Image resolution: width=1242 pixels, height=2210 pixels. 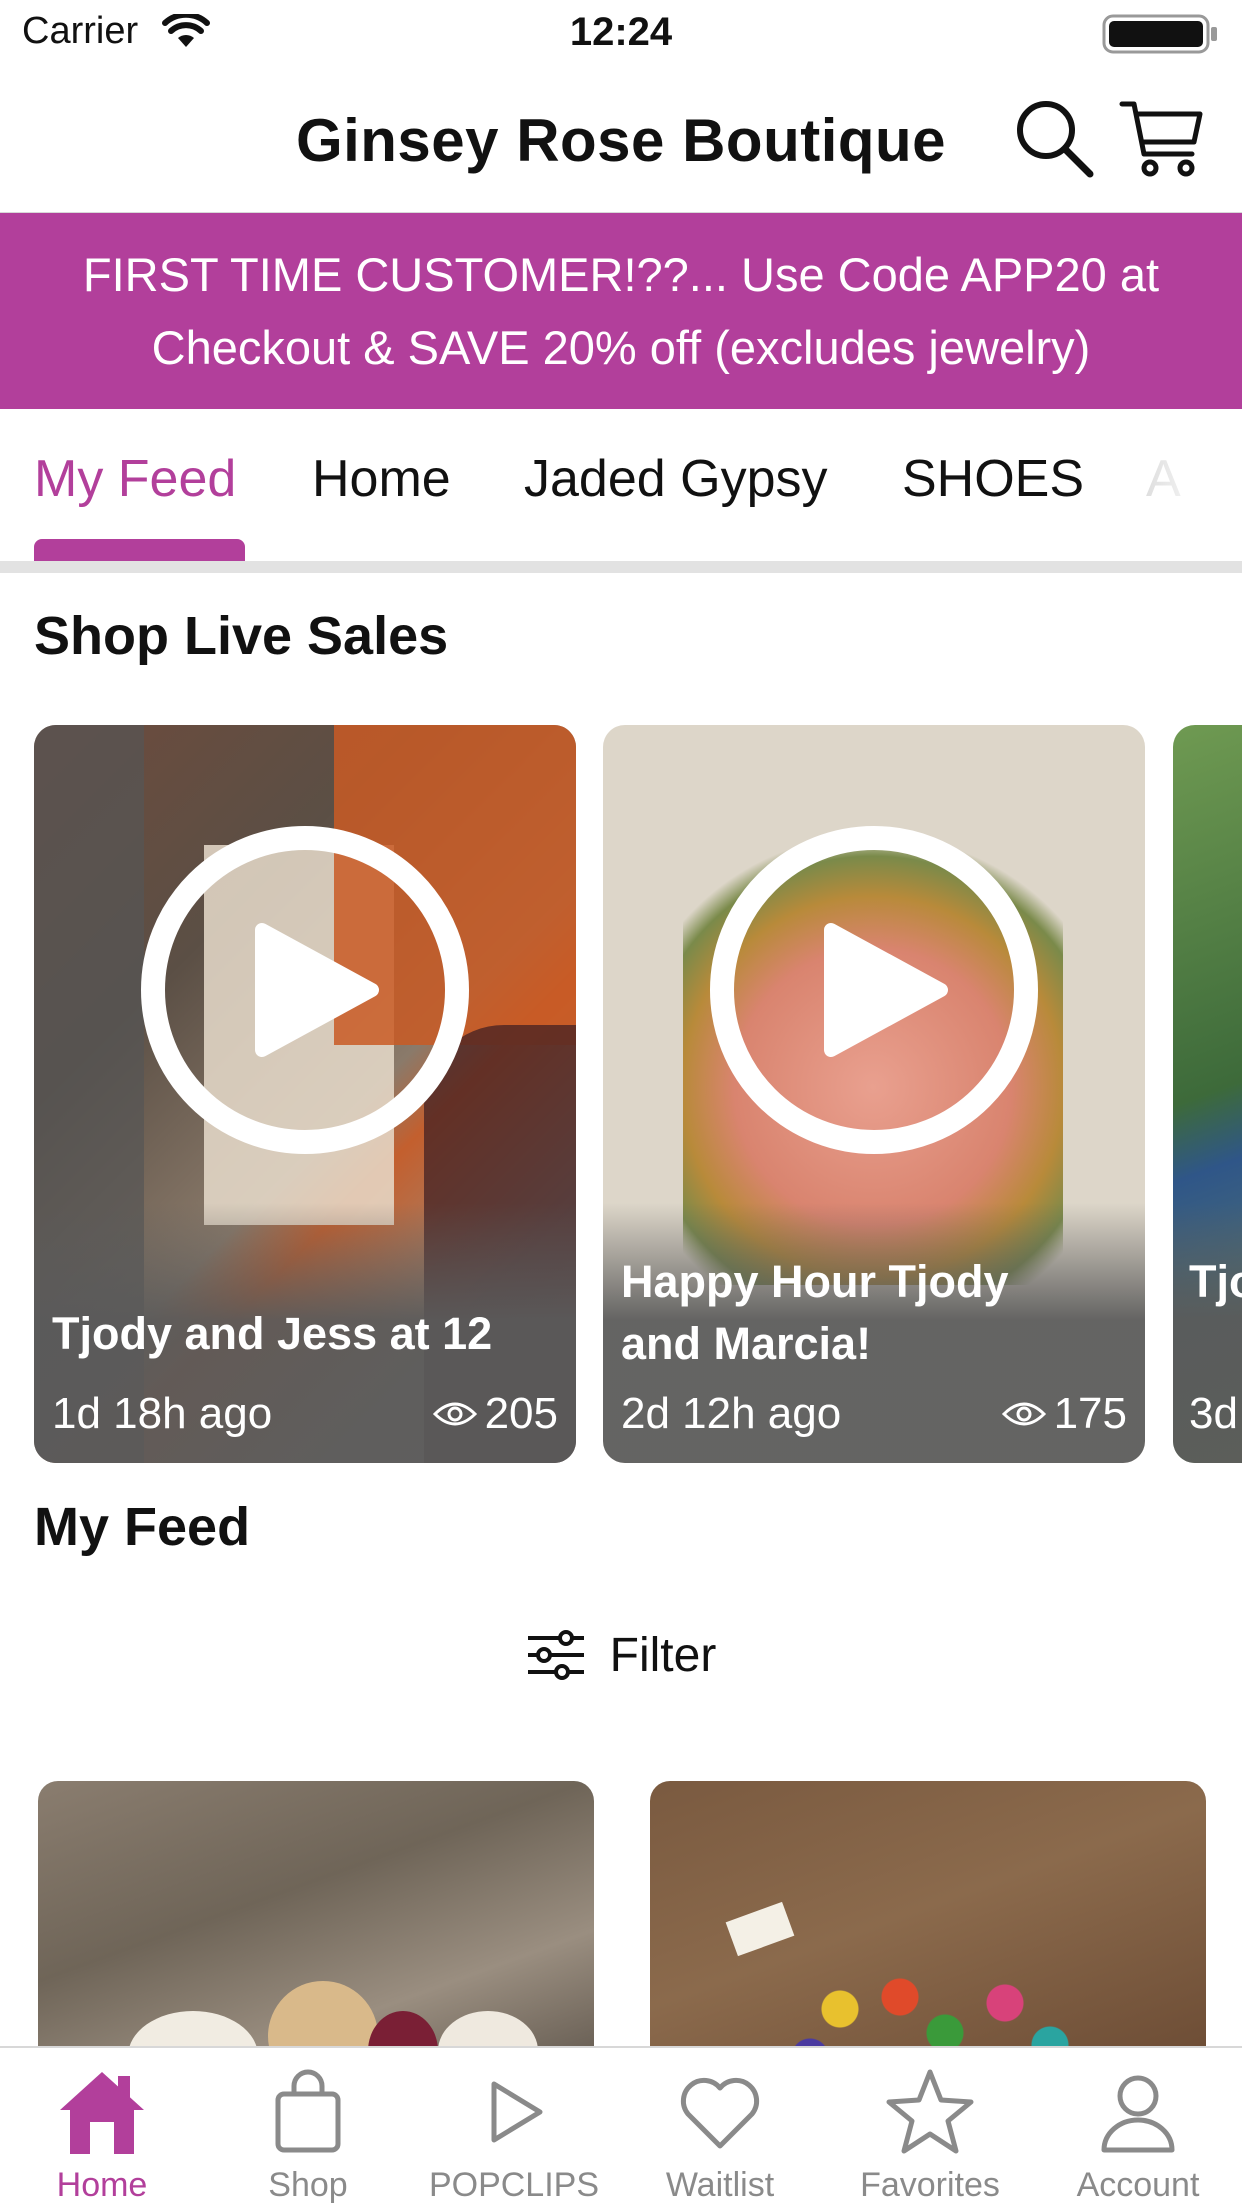 I want to click on card-title: Tjody Ma, so click(x=1215, y=1281).